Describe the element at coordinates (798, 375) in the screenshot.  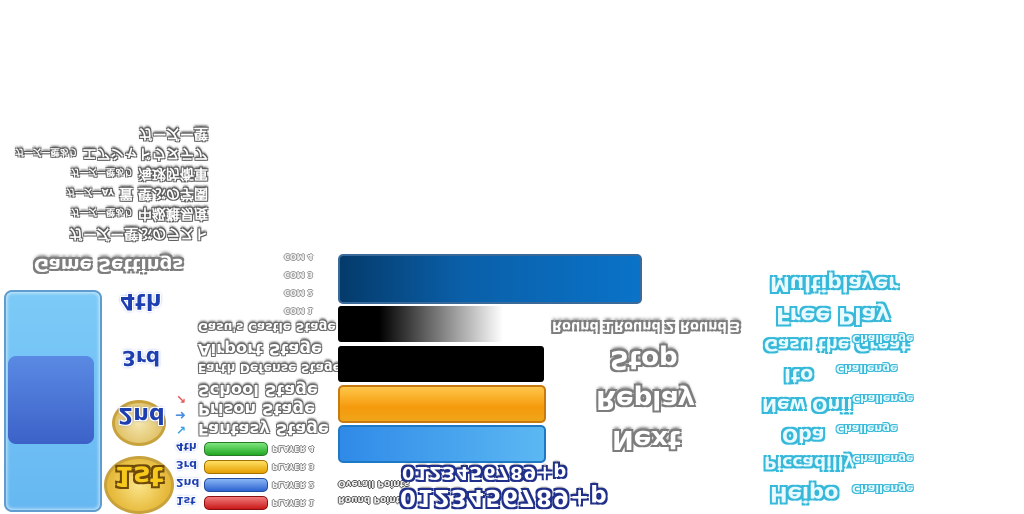
I see `mode-ito: Ito` at that location.